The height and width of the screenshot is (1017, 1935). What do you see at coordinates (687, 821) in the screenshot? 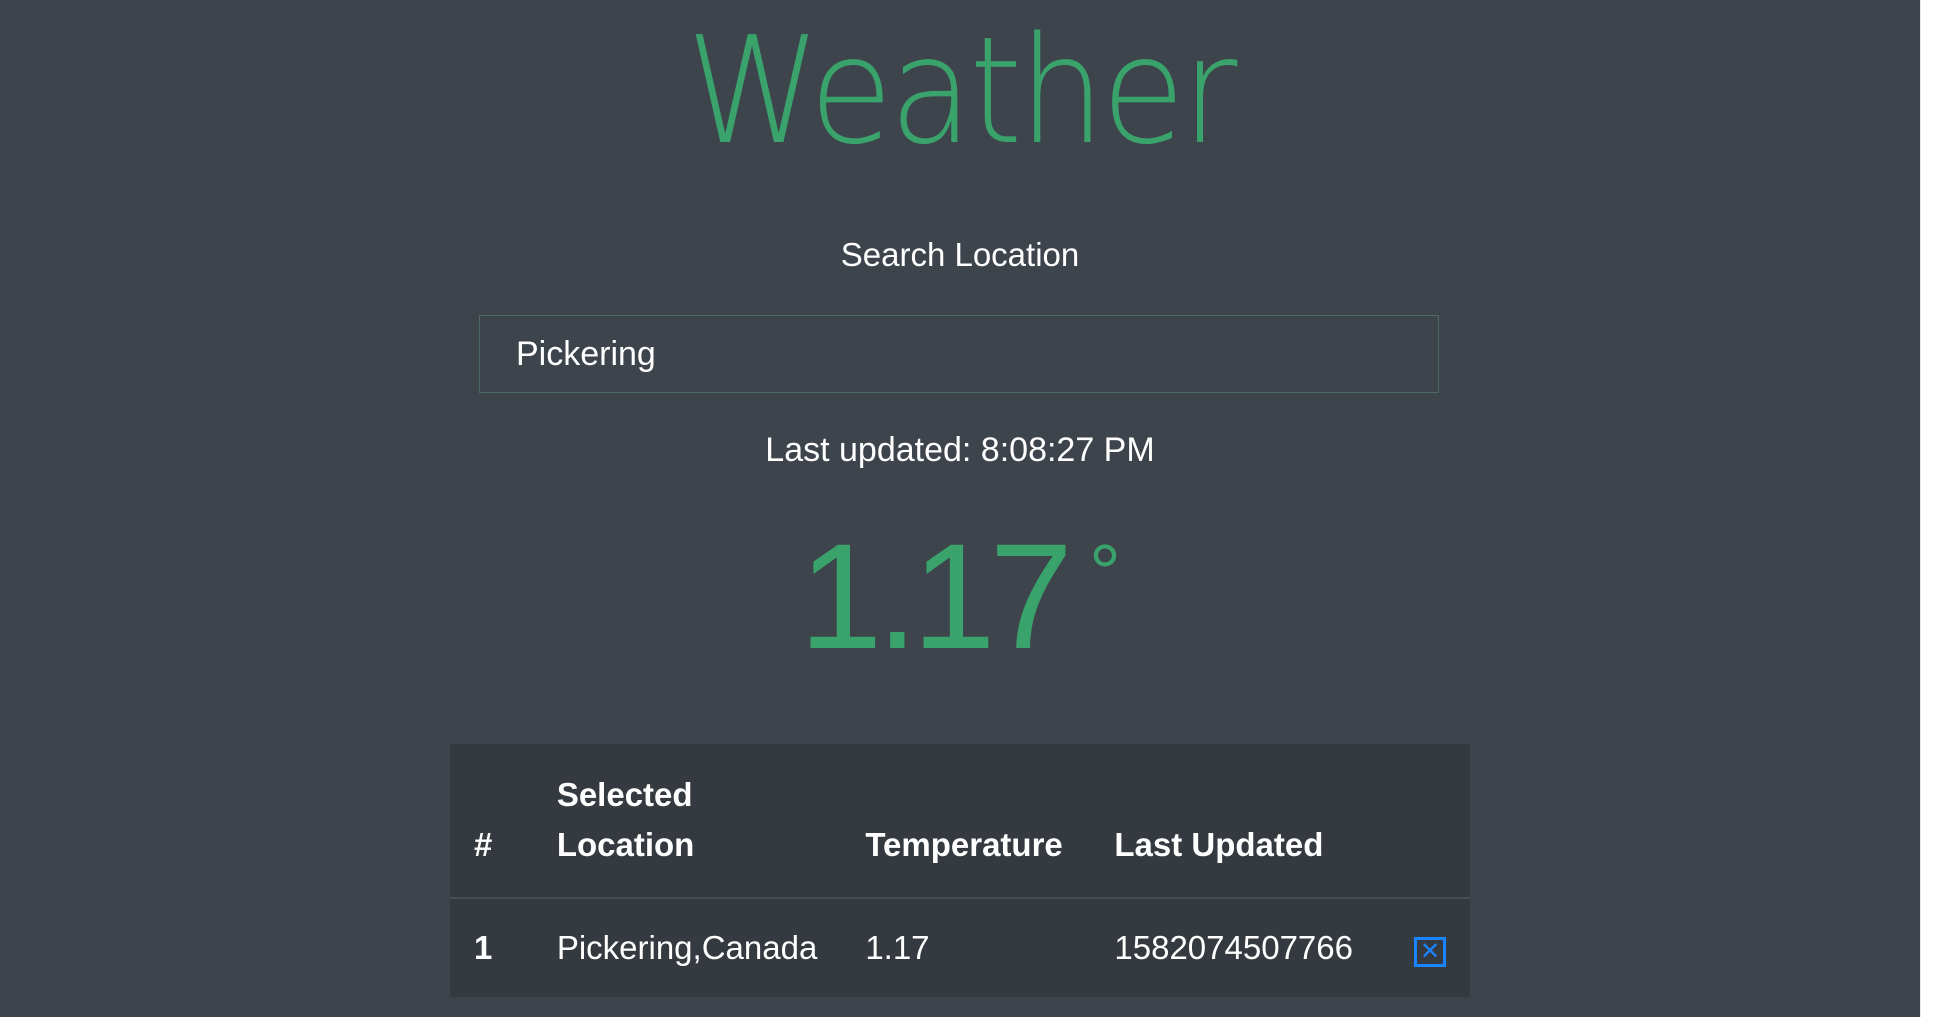
I see `header-location: Selected Location` at bounding box center [687, 821].